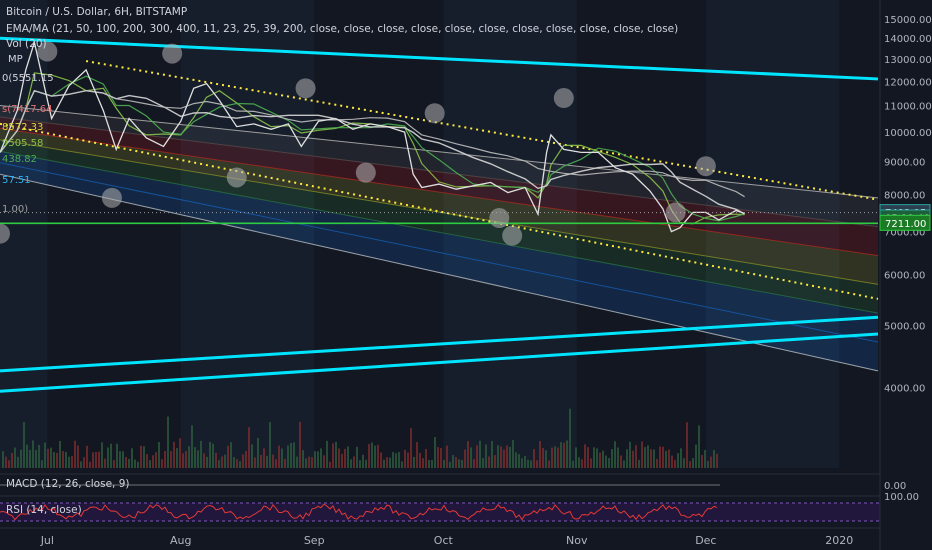  Describe the element at coordinates (26, 44) in the screenshot. I see `volume-legend: Vol (20)` at that location.